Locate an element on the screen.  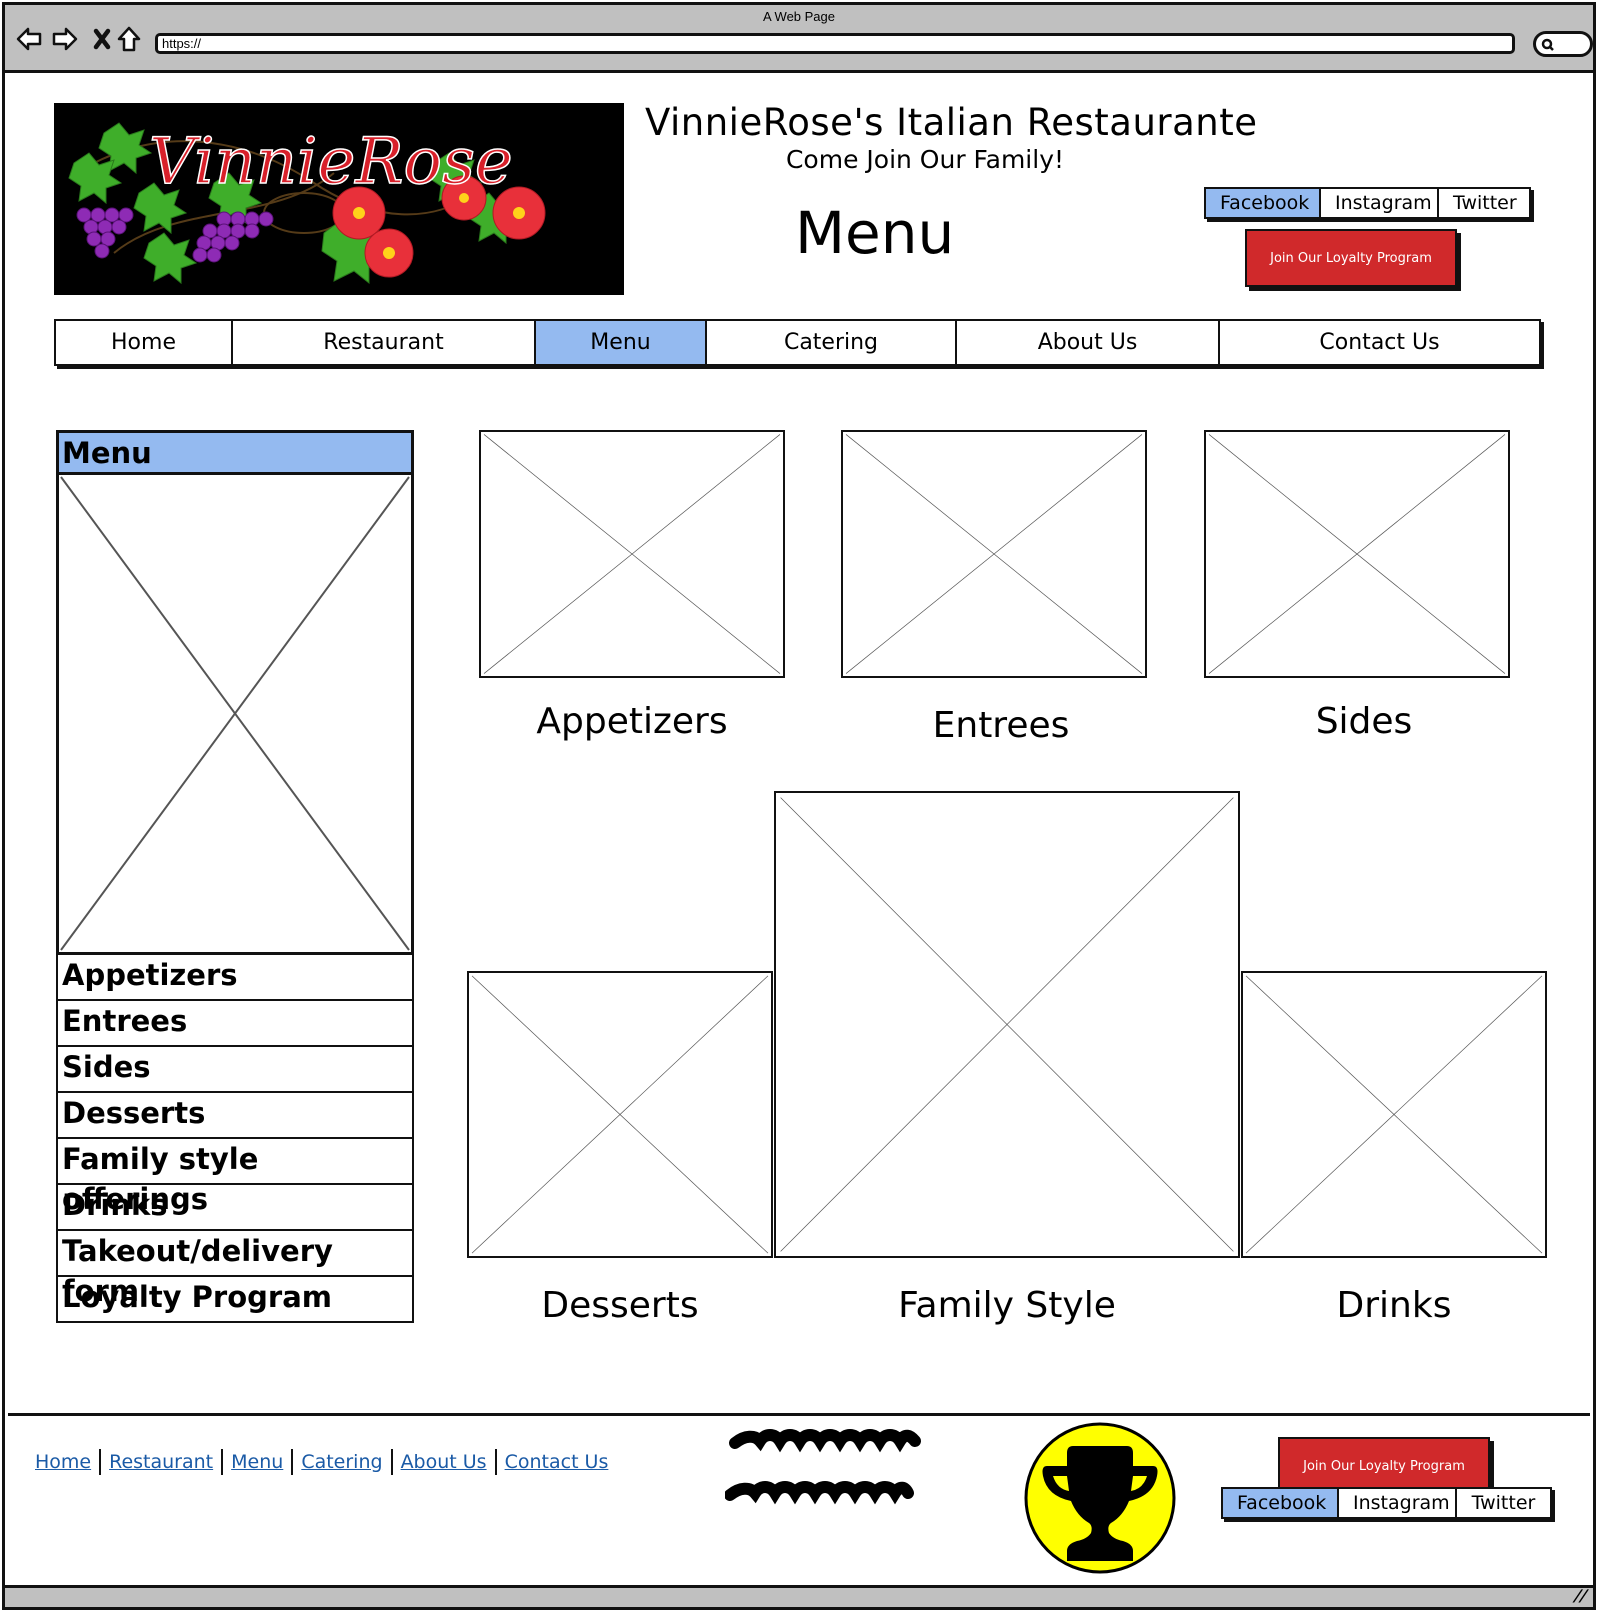
logo-image: VinnieRose is located at coordinates (339, 199).